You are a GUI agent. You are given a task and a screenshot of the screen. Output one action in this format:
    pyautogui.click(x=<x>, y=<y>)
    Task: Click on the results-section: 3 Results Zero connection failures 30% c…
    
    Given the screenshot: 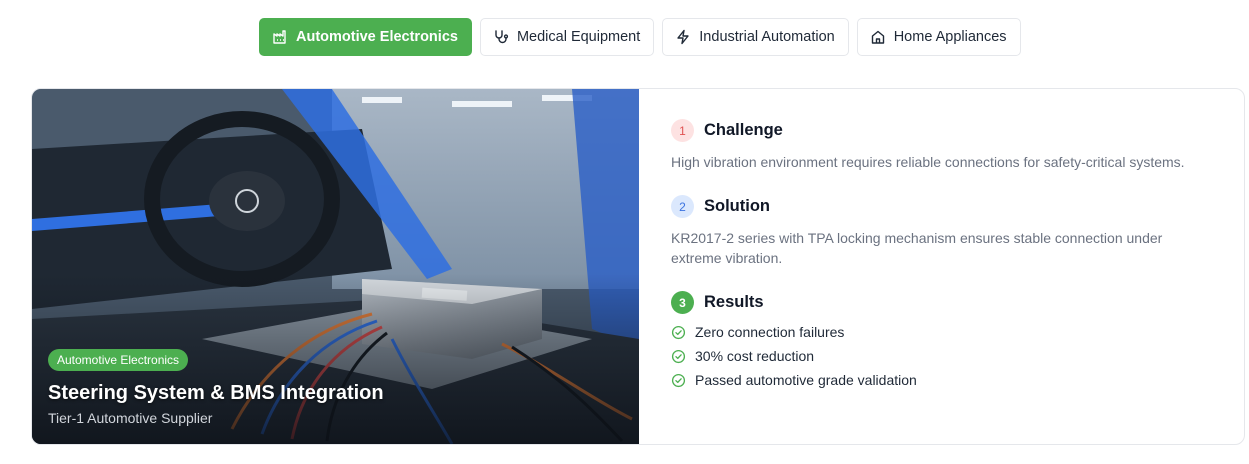 What is the action you would take?
    pyautogui.click(x=941, y=341)
    